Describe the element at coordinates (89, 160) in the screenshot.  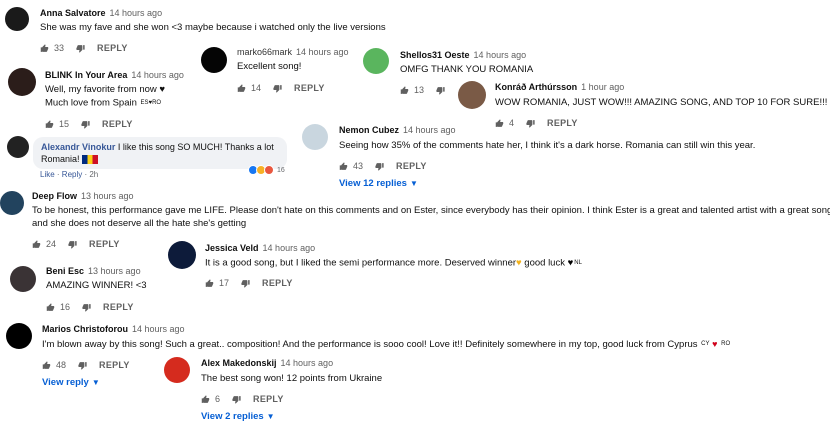
I see `romania-flag-icon` at that location.